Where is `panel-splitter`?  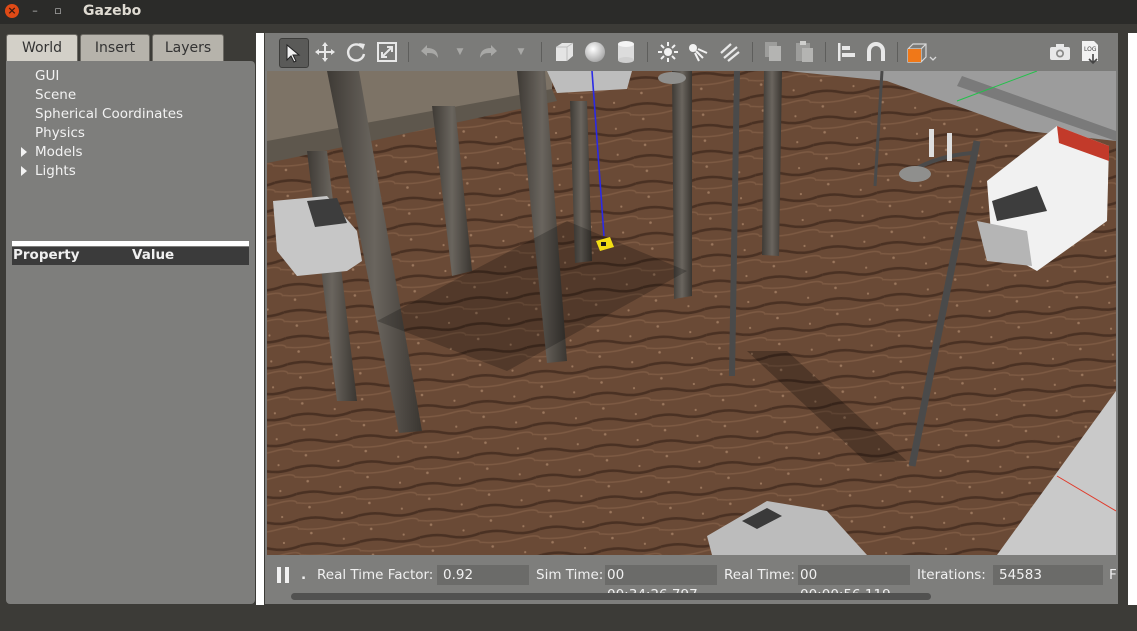 panel-splitter is located at coordinates (260, 319).